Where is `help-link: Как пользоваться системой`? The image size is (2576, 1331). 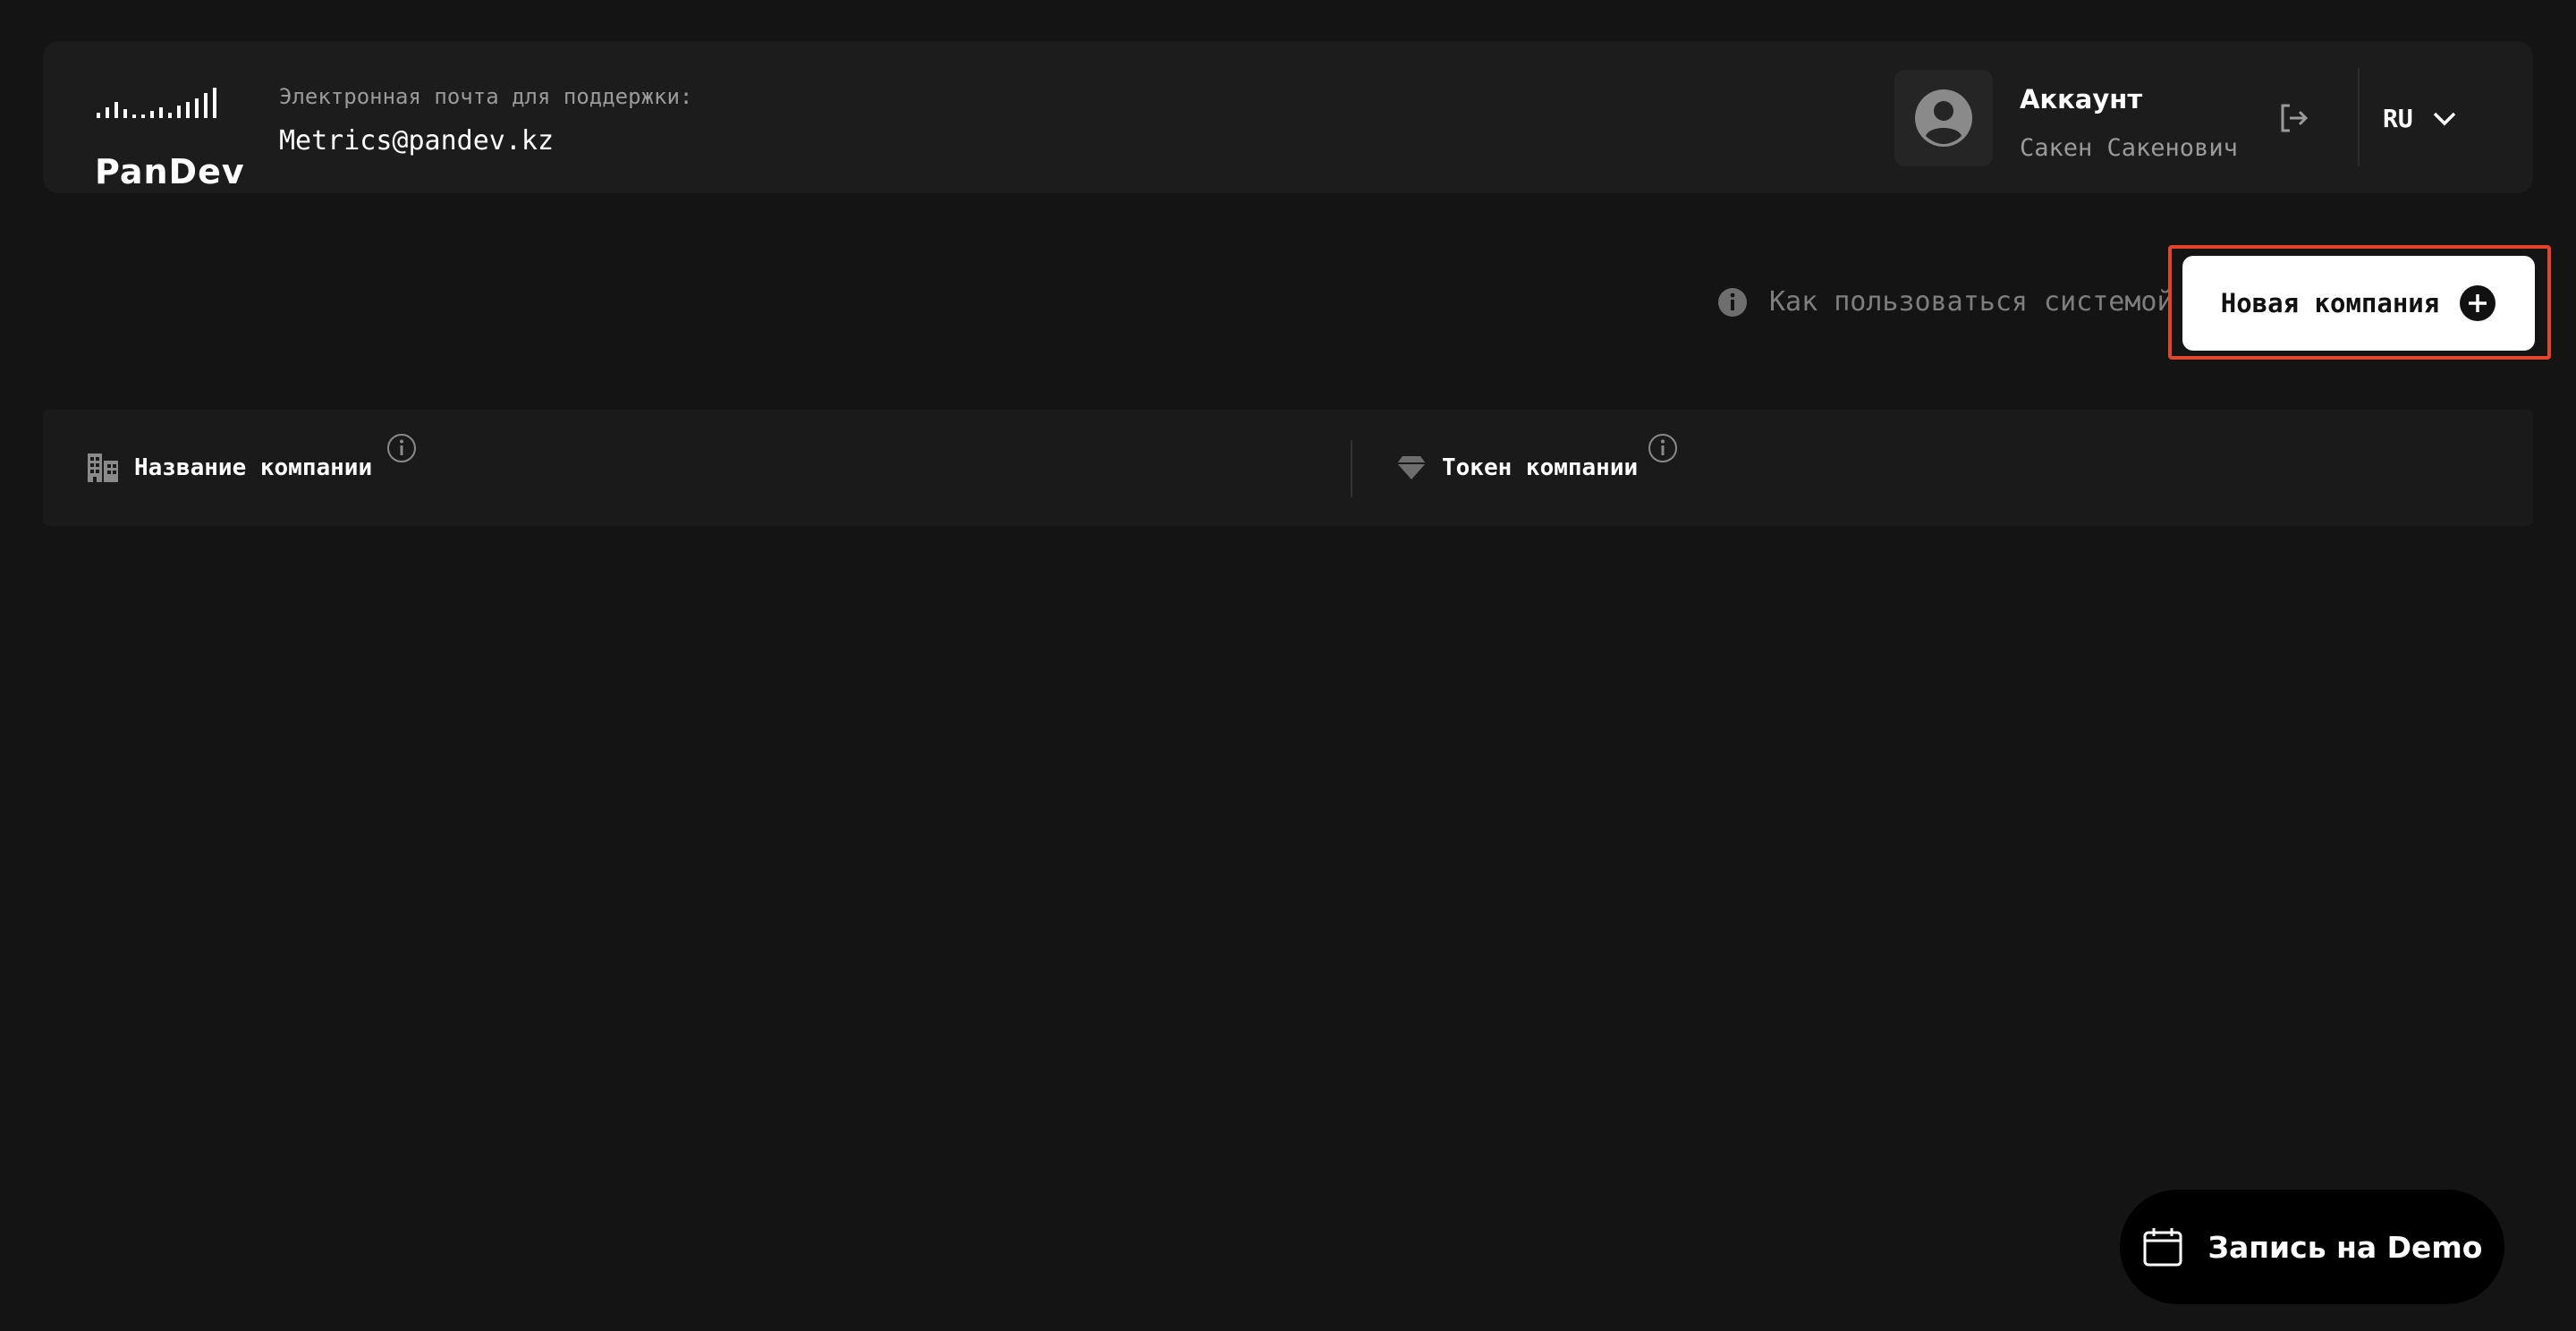
help-link: Как пользоваться системой is located at coordinates (1945, 302).